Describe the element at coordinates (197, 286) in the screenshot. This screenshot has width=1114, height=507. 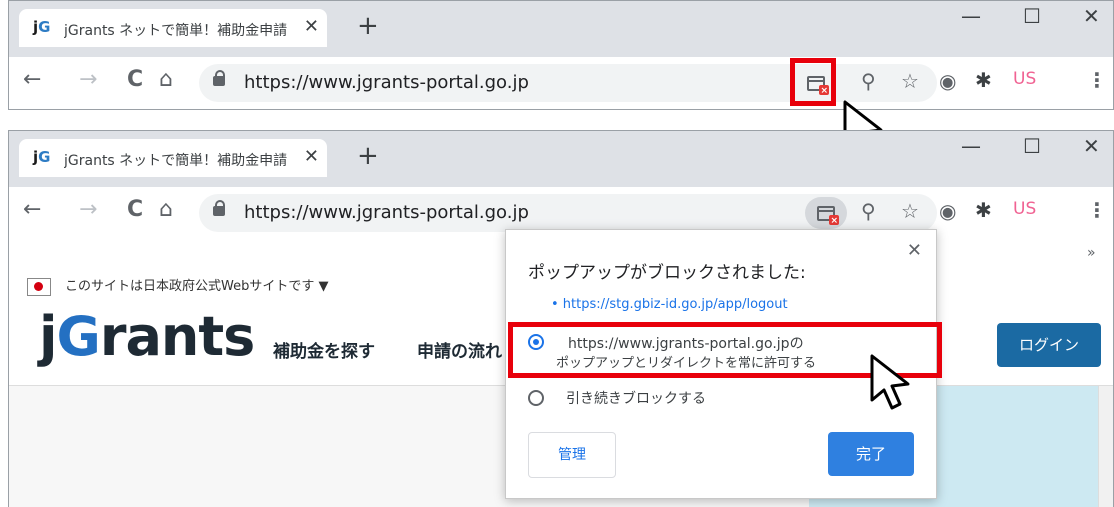
I see `gov-banner-text: このサイトは日本政府公式Webサイトです ▼` at that location.